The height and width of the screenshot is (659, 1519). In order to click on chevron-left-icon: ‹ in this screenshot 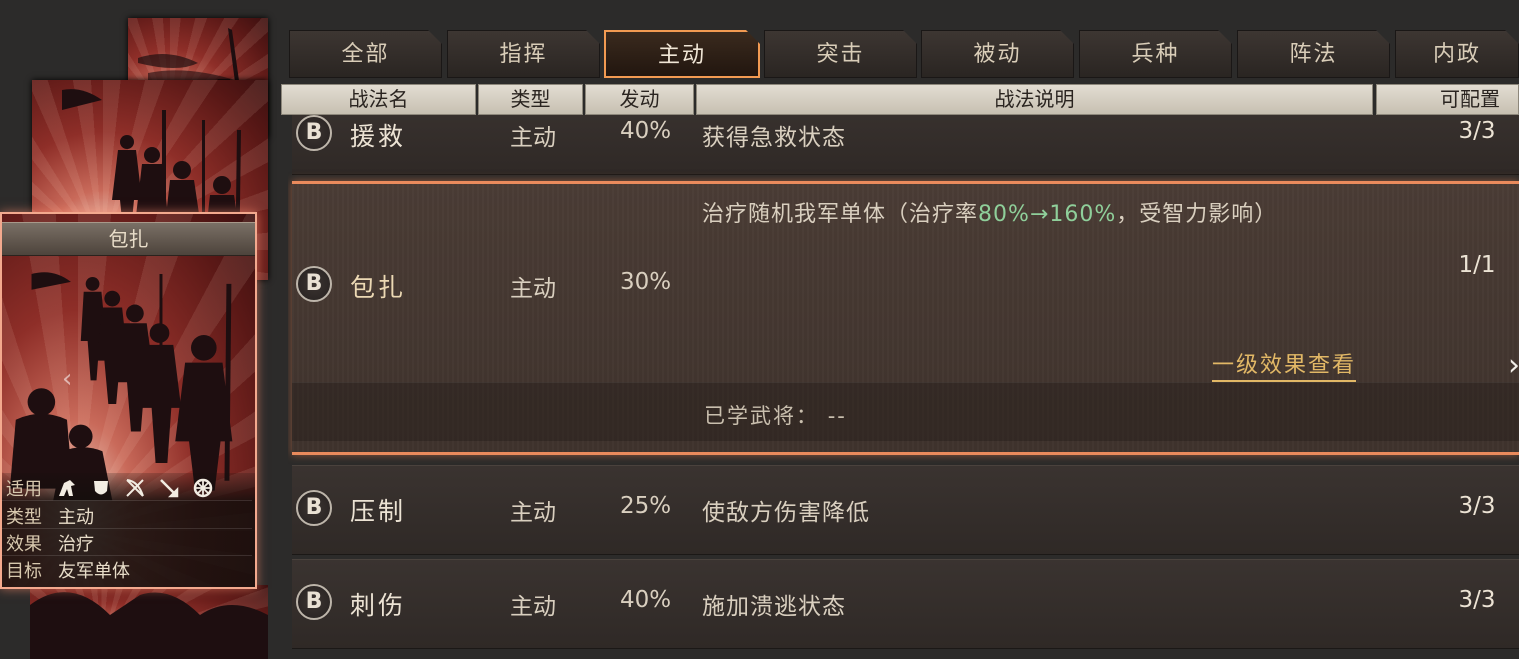, I will do `click(67, 379)`.